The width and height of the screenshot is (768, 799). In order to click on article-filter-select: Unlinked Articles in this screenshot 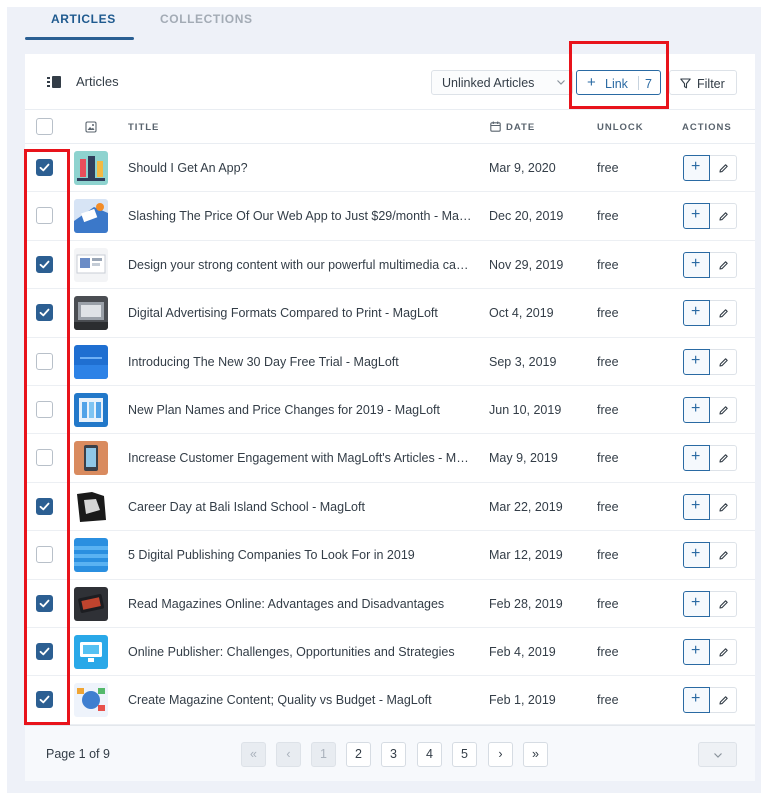, I will do `click(502, 82)`.